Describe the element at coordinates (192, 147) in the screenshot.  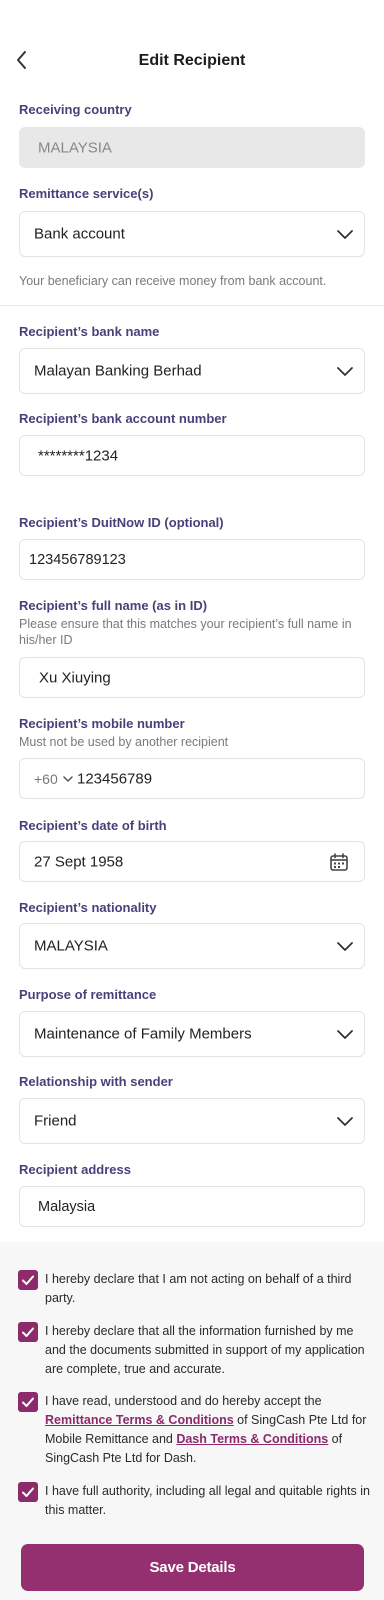
I see `receiving-country-field: MALAYSIA` at that location.